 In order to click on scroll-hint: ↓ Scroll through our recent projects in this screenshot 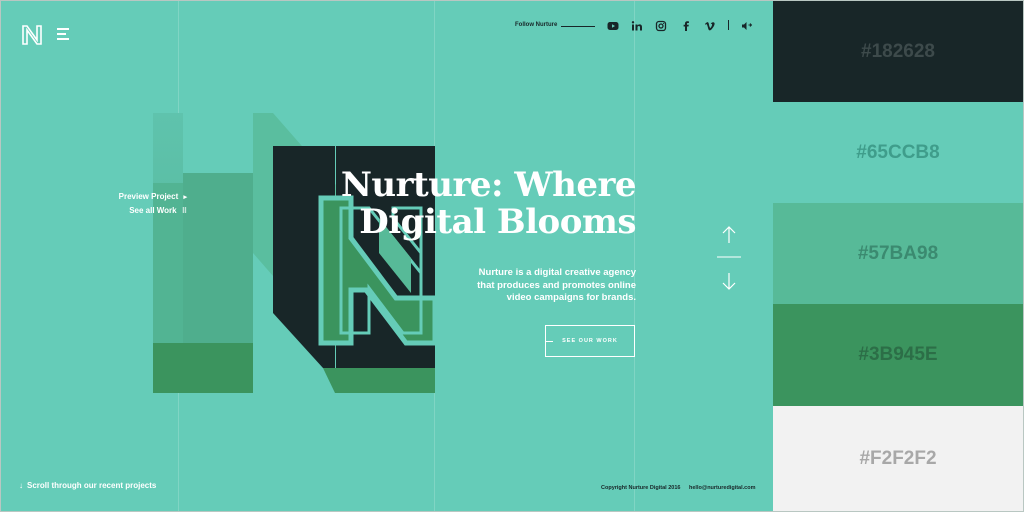, I will do `click(87, 485)`.